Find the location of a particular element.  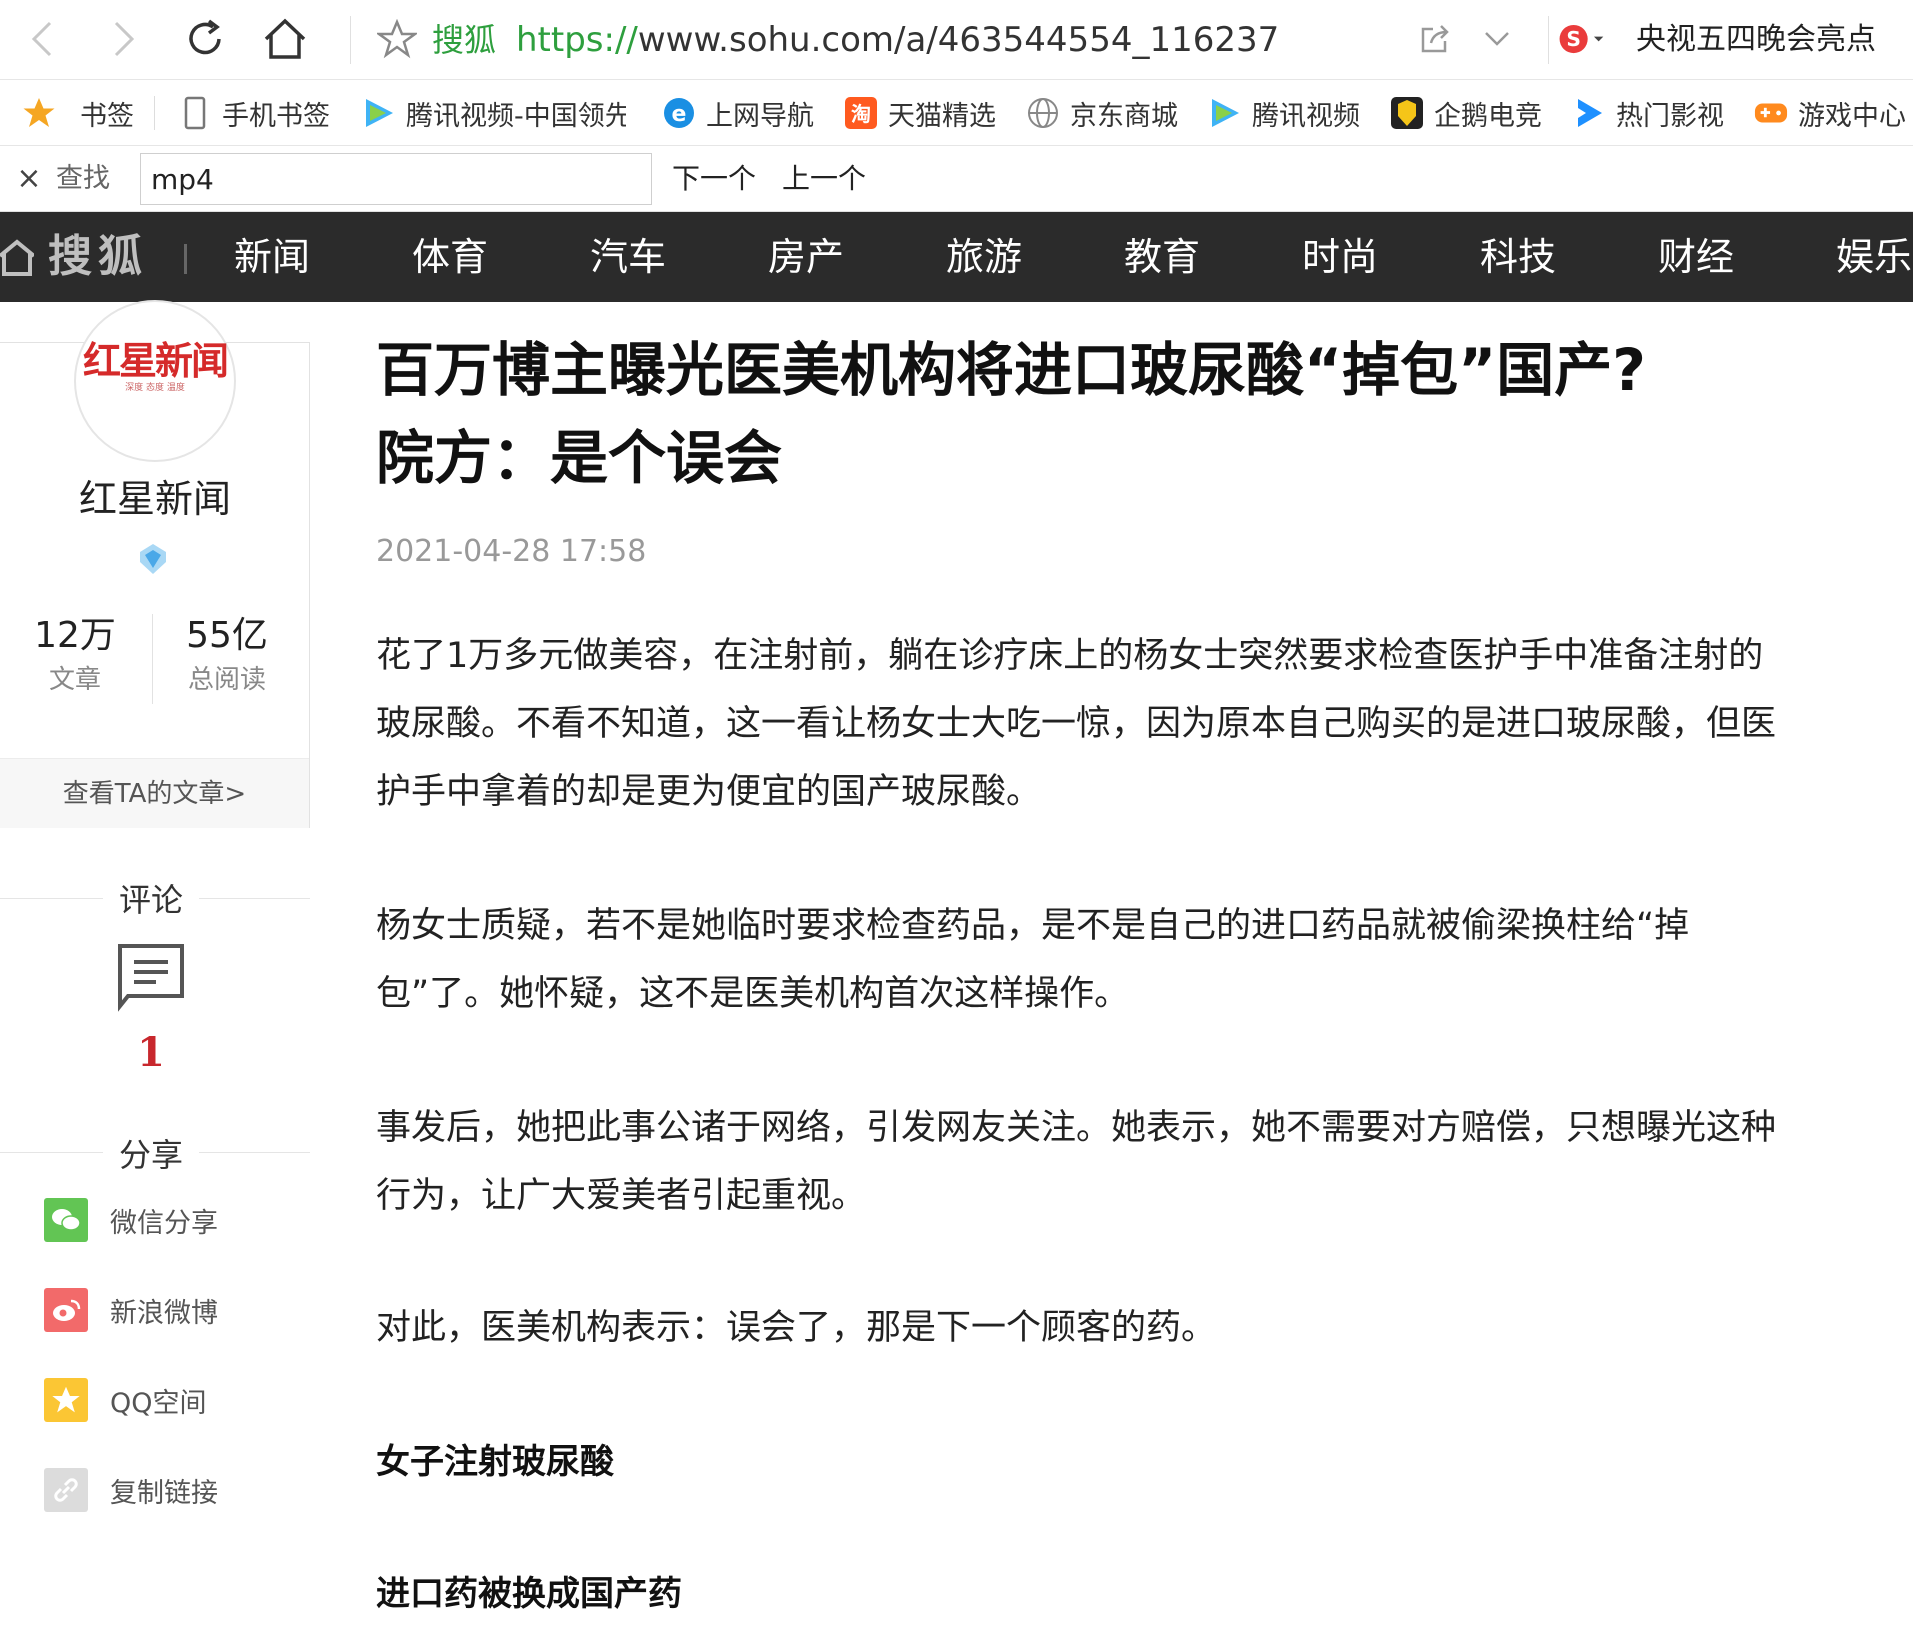

forward-arrow-icon is located at coordinates (124, 39).